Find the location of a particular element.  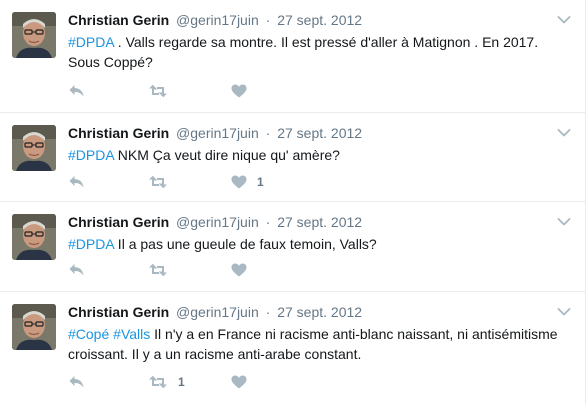

like-button: 1 is located at coordinates (247, 182).